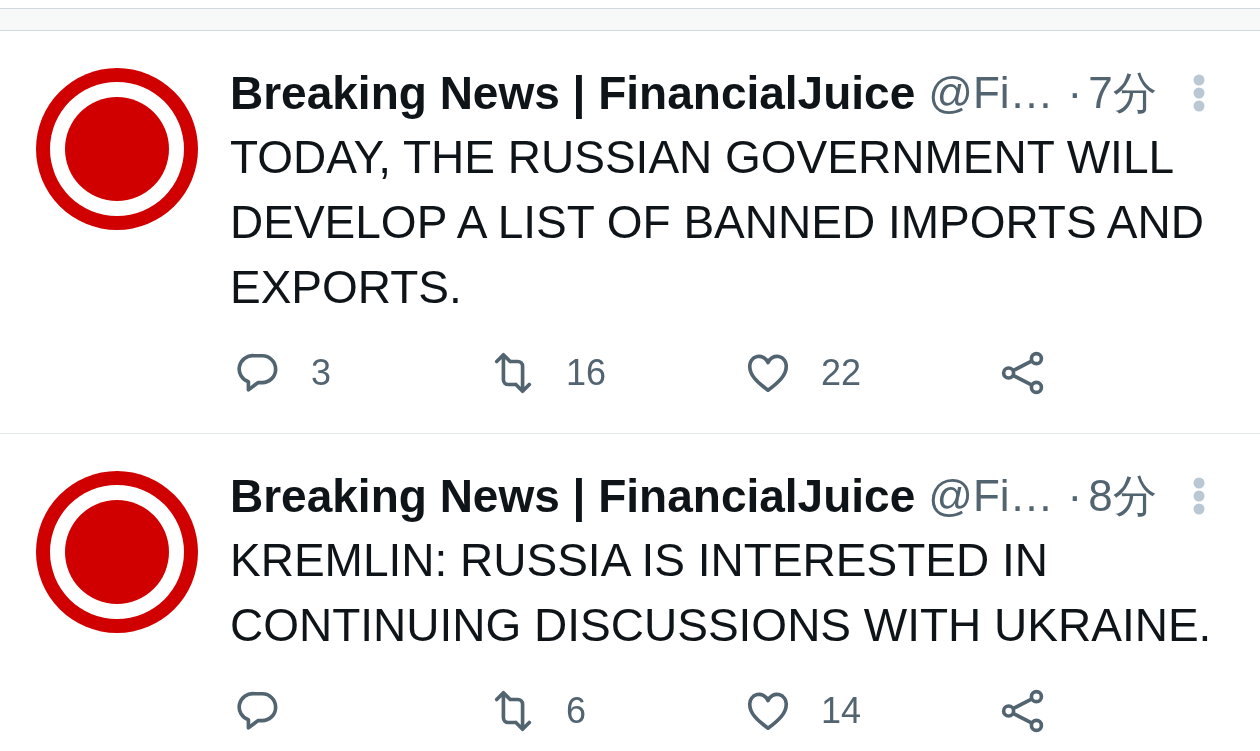  What do you see at coordinates (872, 711) in the screenshot?
I see `like-button: 14` at bounding box center [872, 711].